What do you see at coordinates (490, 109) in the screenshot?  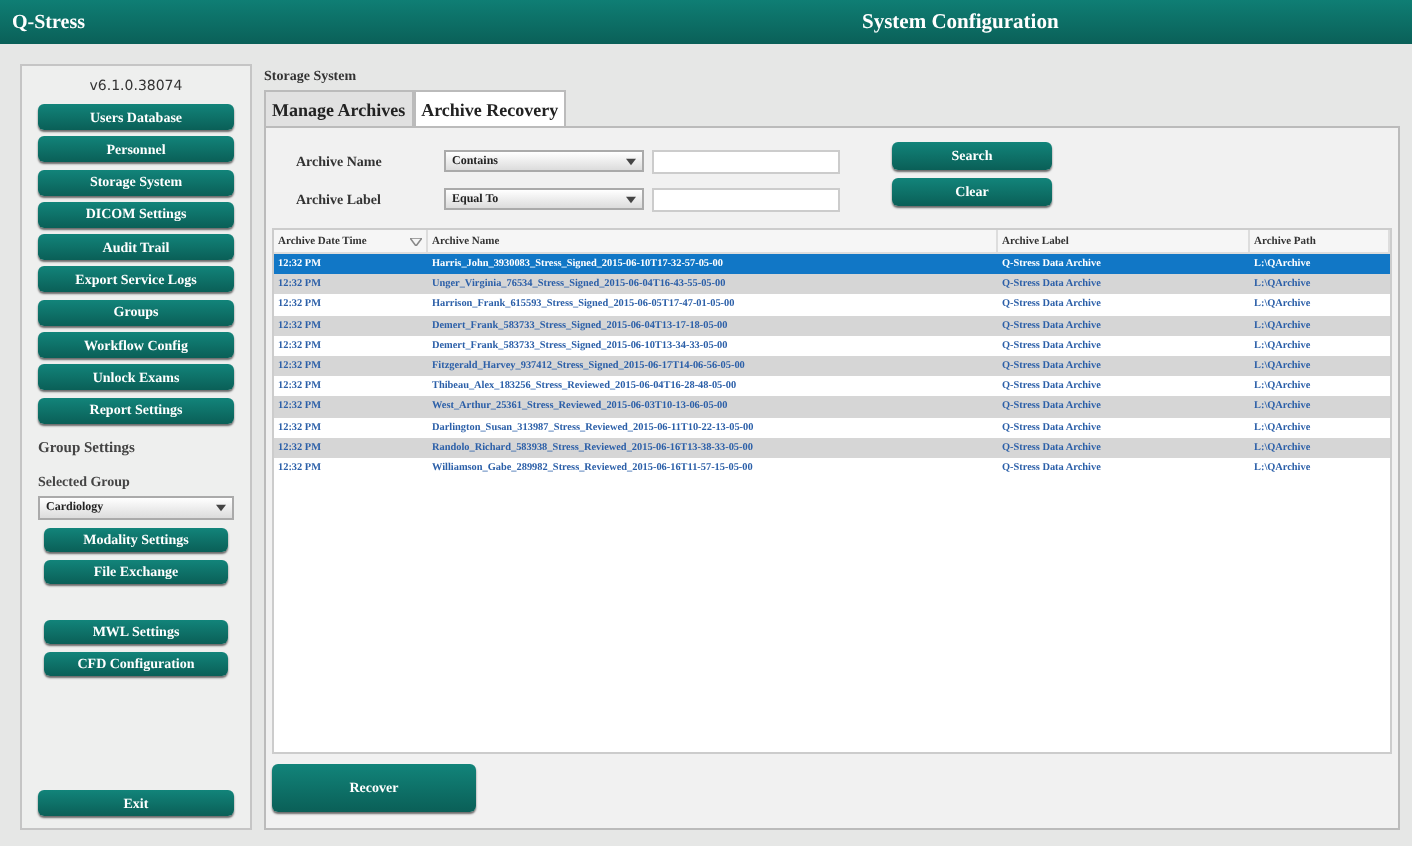 I see `tab: Archive Recovery` at bounding box center [490, 109].